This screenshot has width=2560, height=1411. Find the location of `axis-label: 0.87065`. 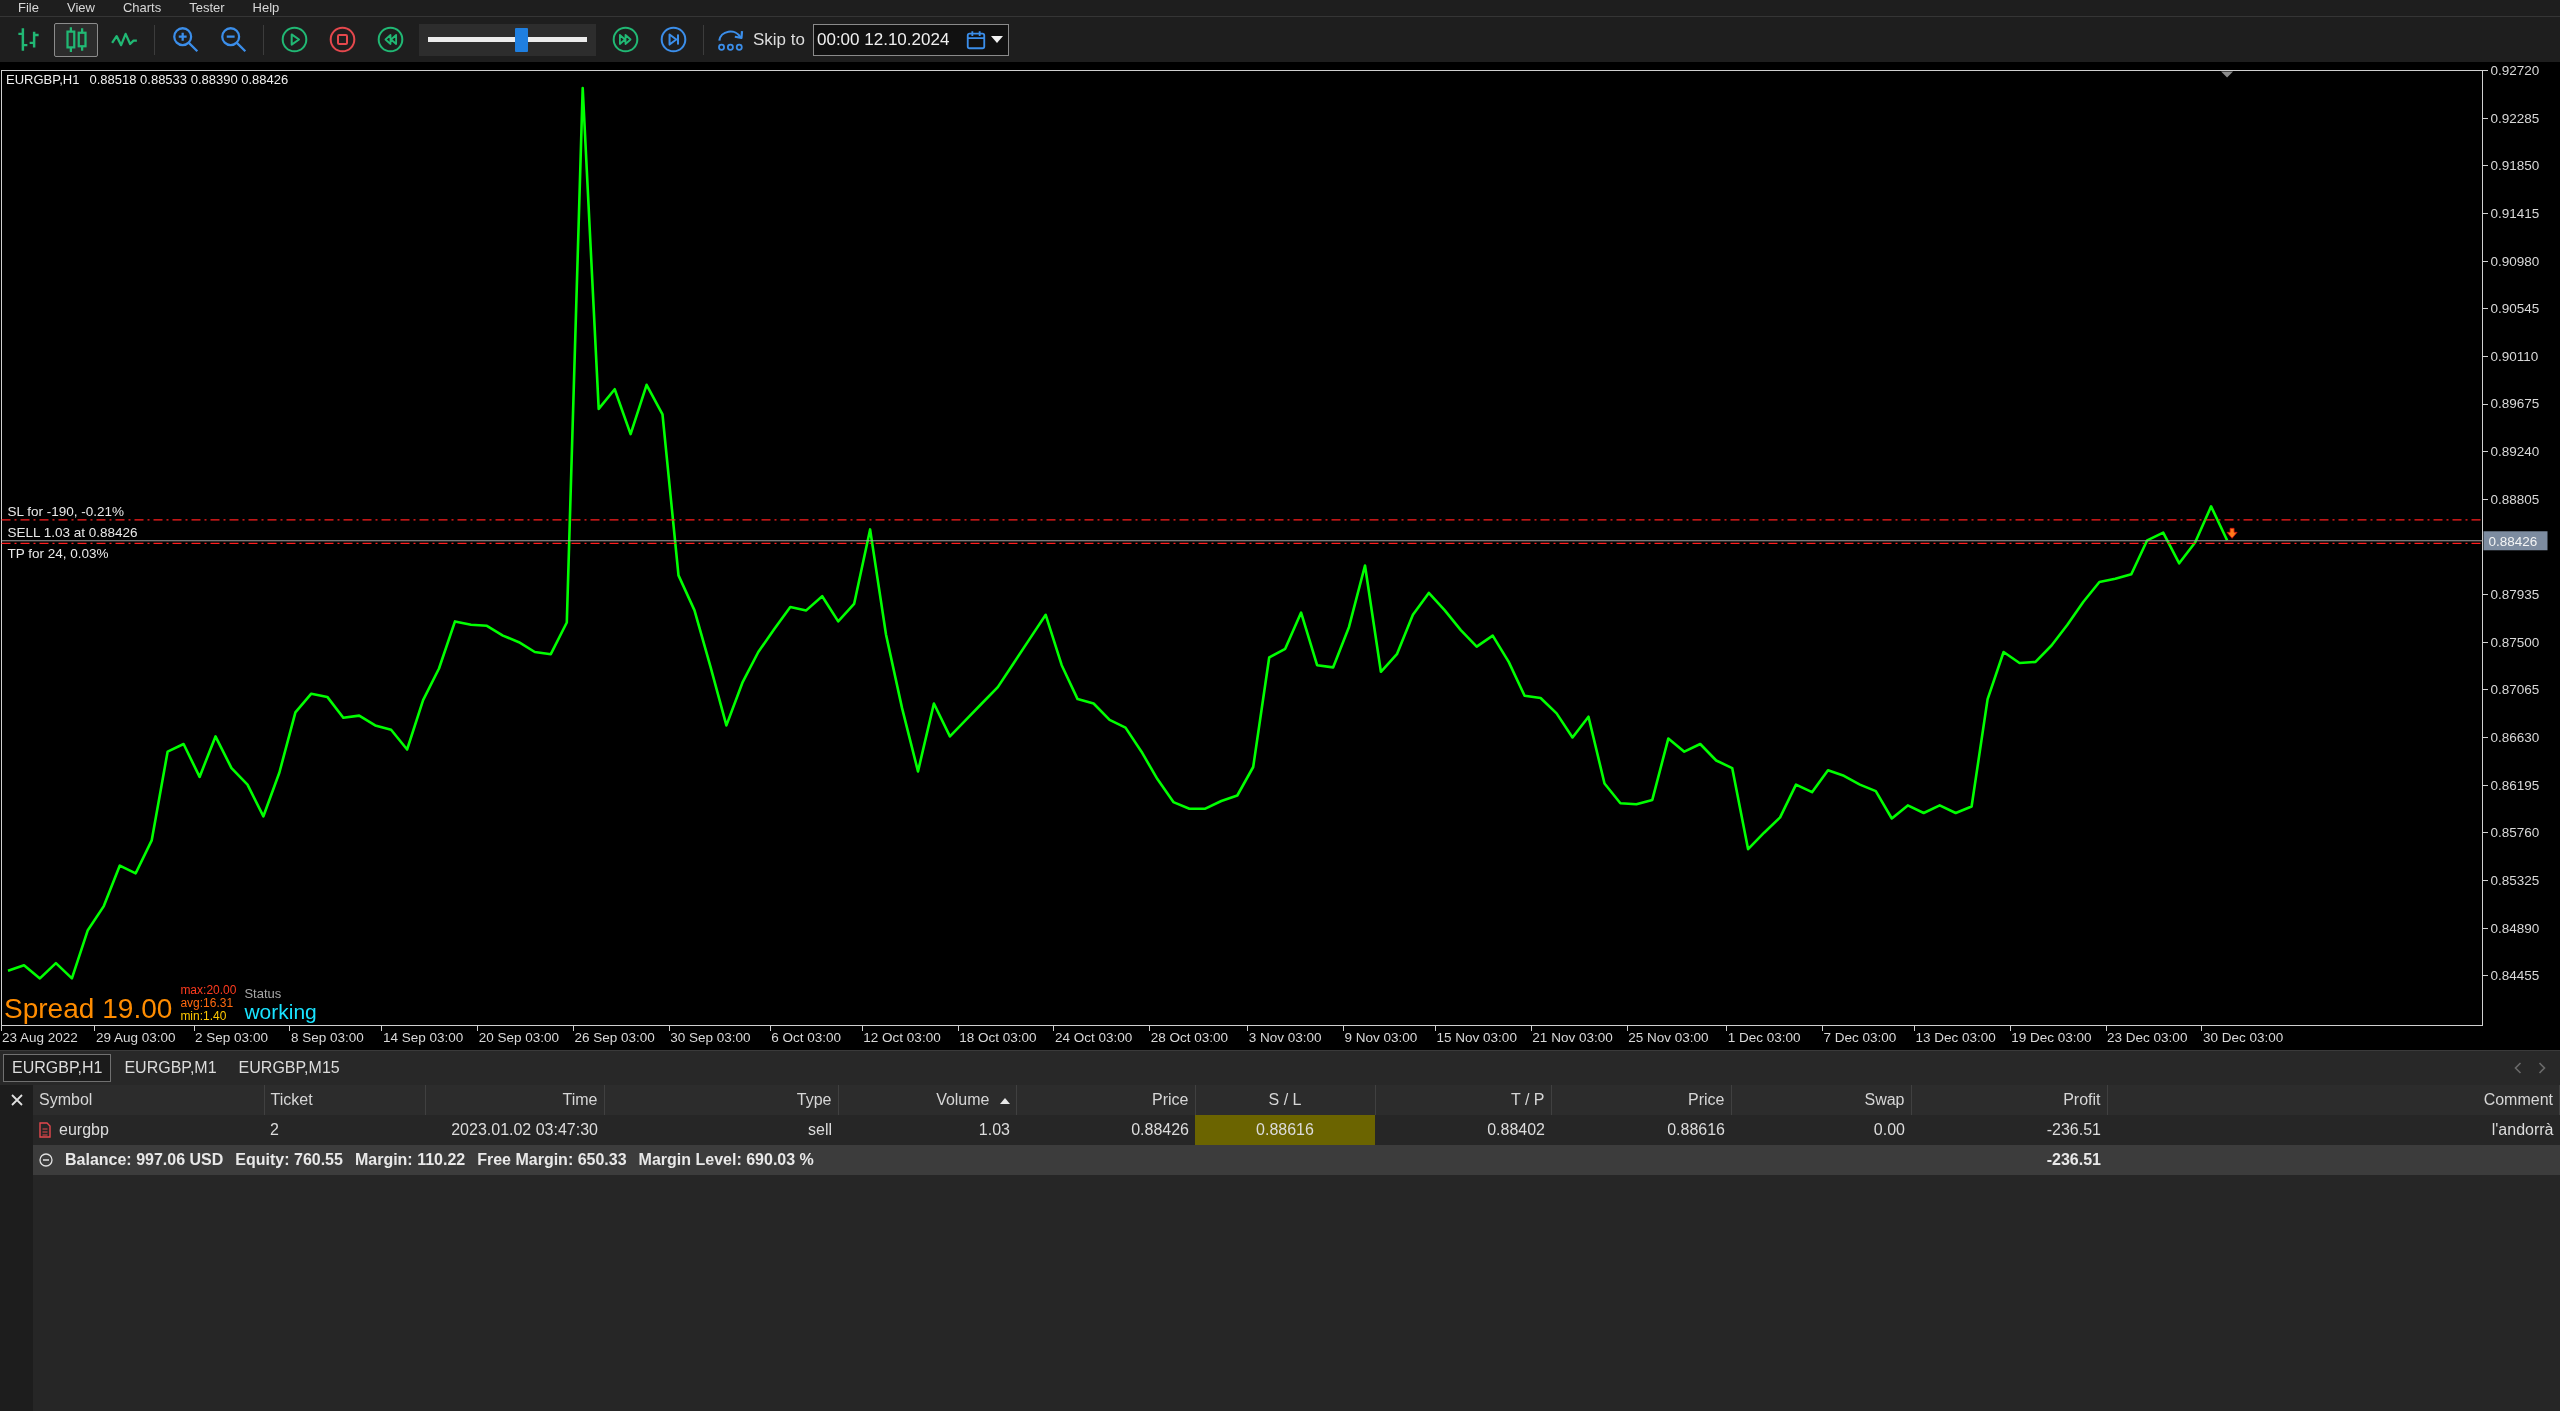

axis-label: 0.87065 is located at coordinates (2515, 690).